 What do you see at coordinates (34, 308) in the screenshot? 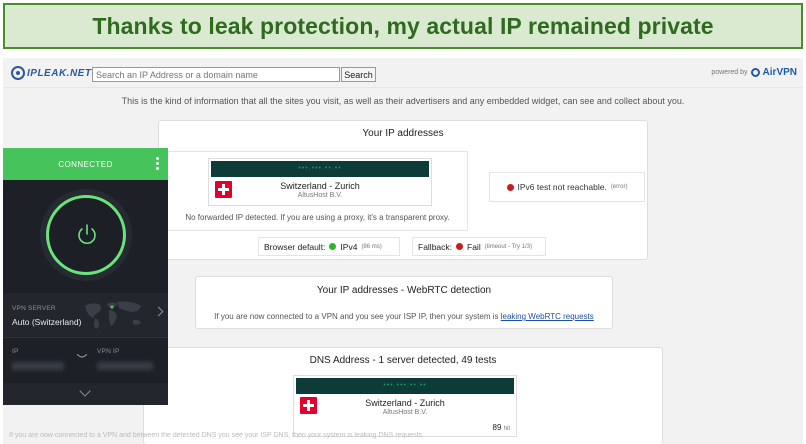
I see `vpn-server-label: VPN SERVER` at bounding box center [34, 308].